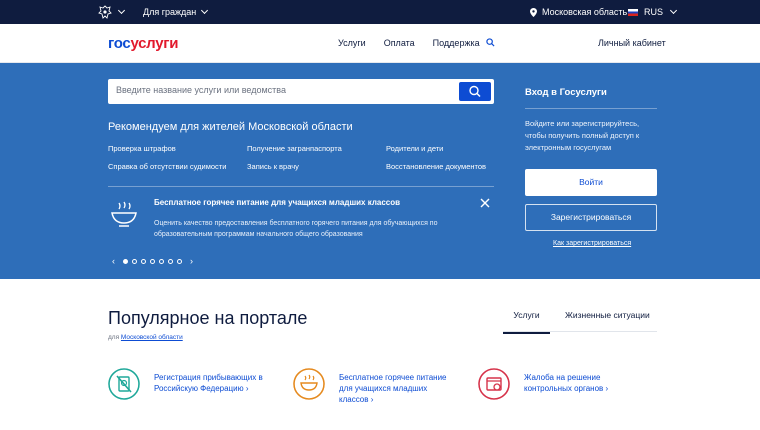 The height and width of the screenshot is (430, 760). I want to click on popular-region-note: для Московской области, so click(145, 337).